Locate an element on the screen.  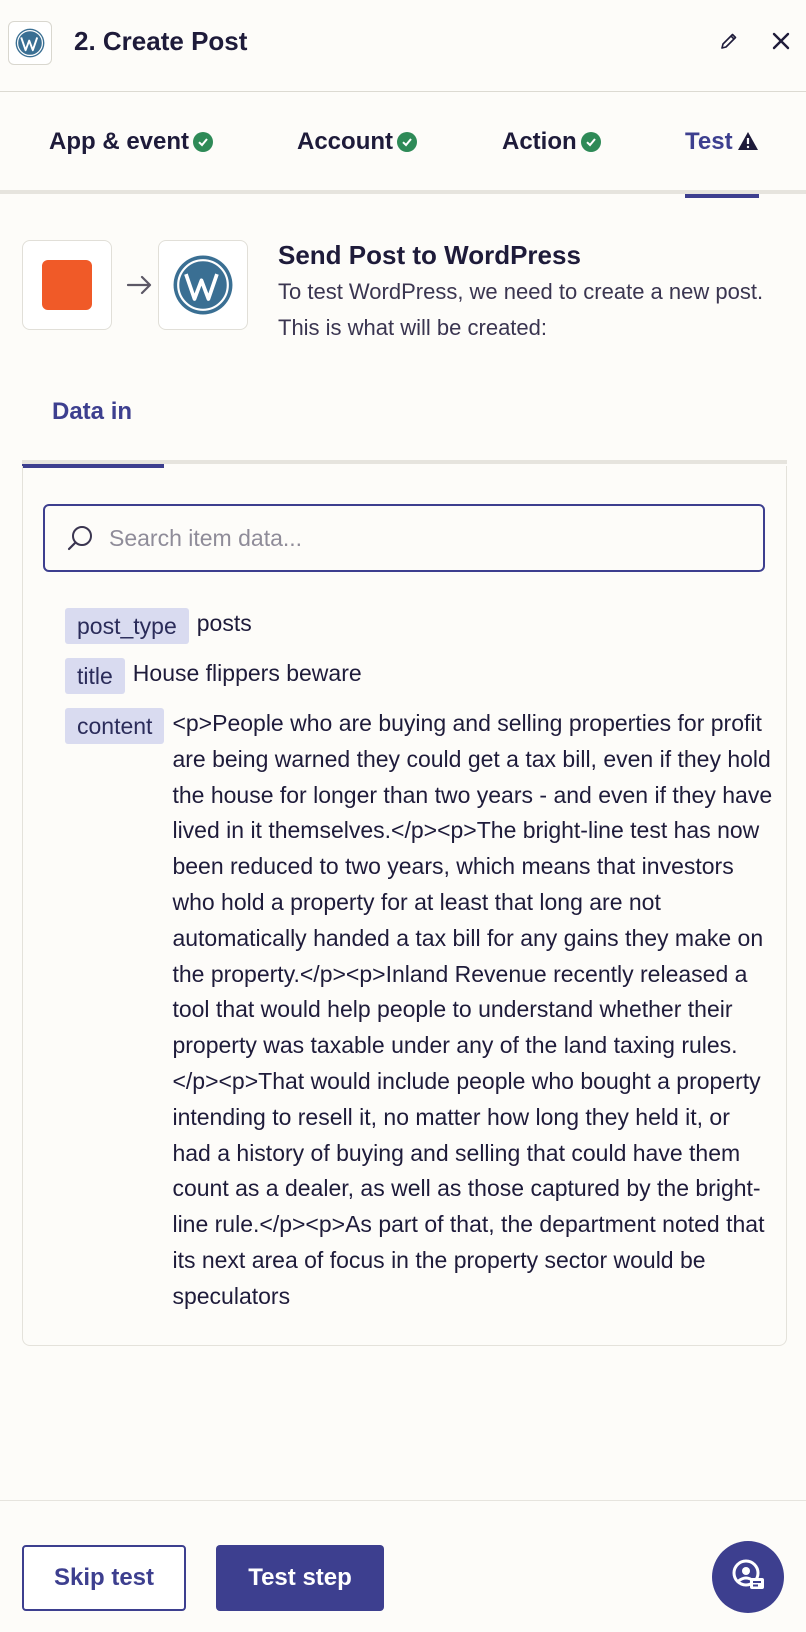
list-item: title House flippers beware is located at coordinates (425, 676).